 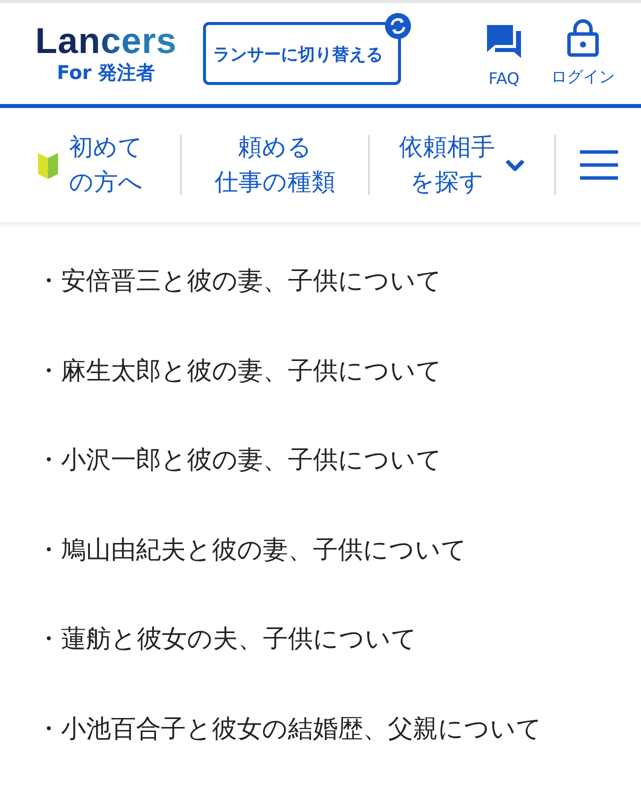 I want to click on list-item: ・鳩山由紀夫と彼の妻、子供について, so click(x=252, y=550).